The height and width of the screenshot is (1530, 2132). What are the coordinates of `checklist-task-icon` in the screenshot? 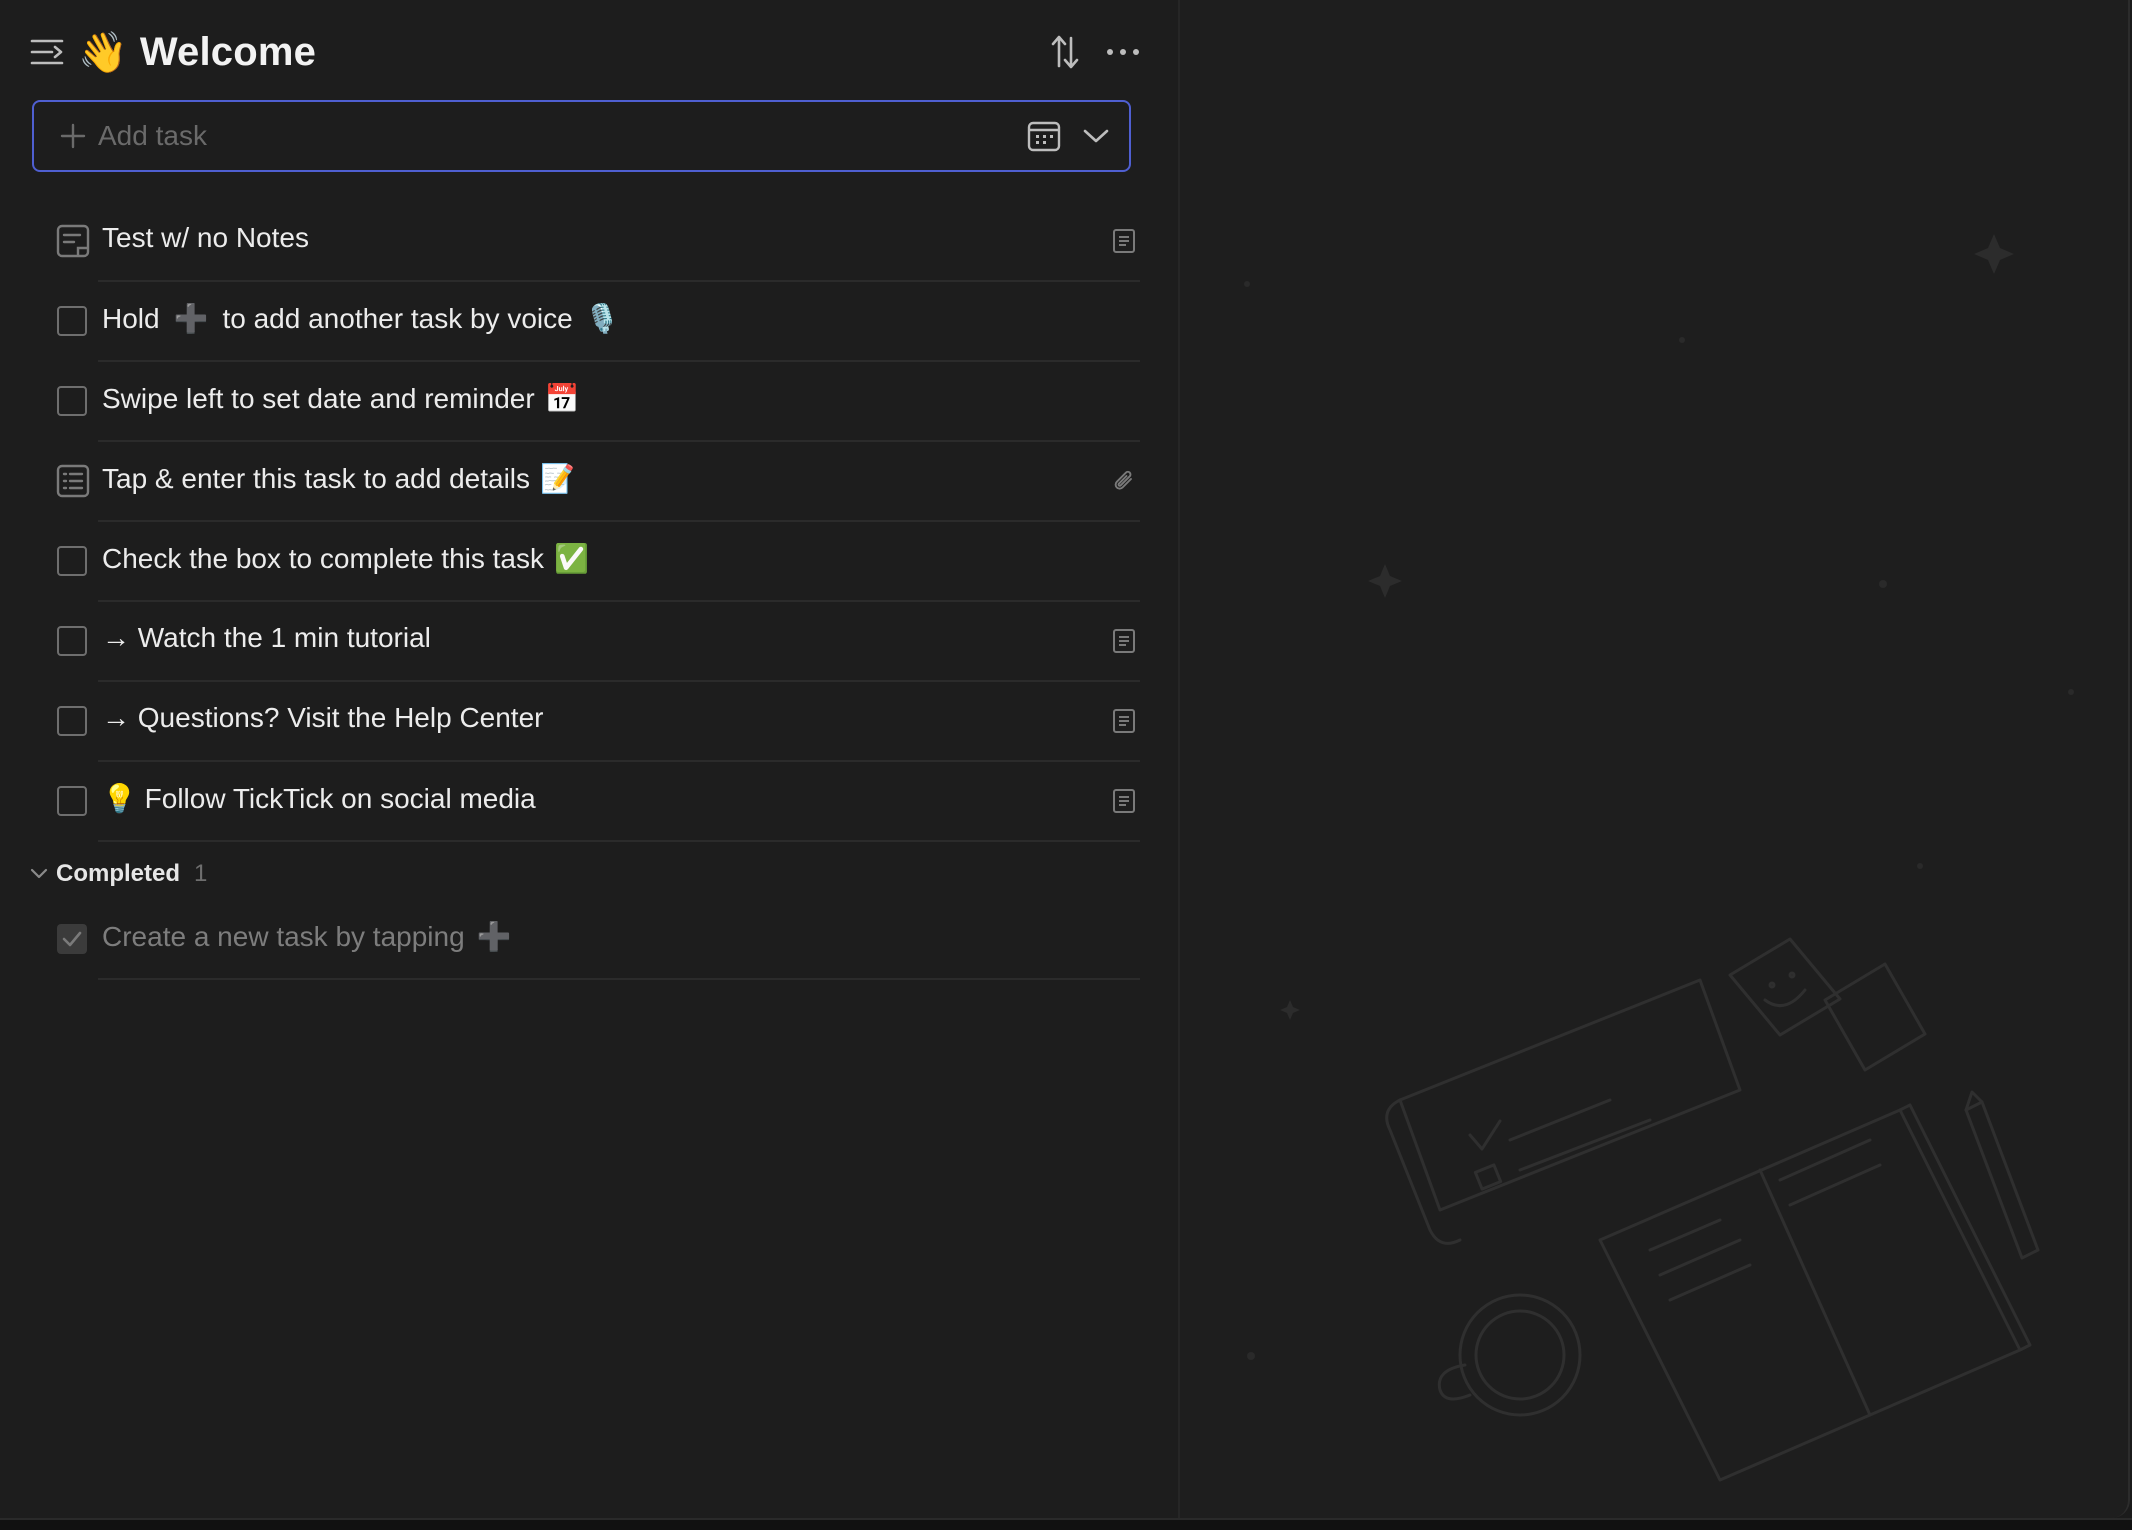 It's located at (73, 481).